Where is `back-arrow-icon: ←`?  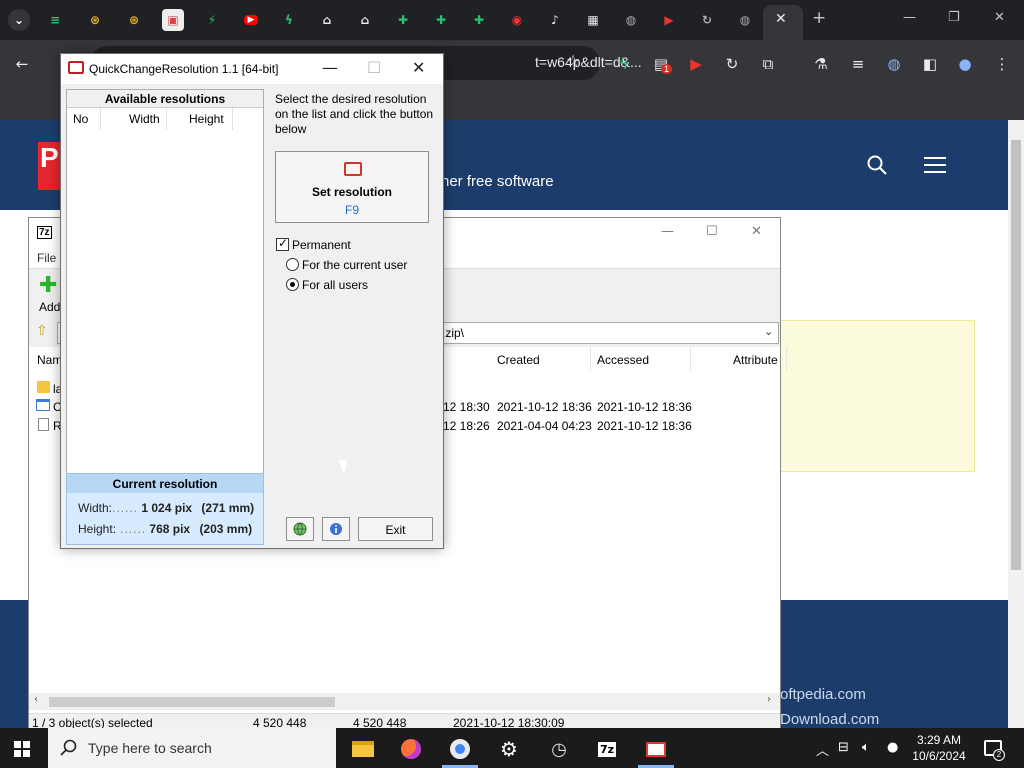
back-arrow-icon: ← is located at coordinates (22, 64).